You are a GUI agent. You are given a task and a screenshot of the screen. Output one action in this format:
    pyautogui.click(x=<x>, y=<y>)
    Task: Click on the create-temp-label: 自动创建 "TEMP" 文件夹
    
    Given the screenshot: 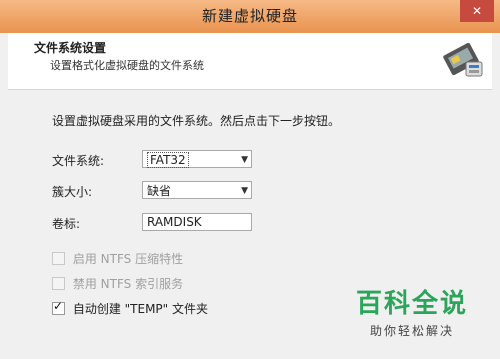 What is the action you would take?
    pyautogui.click(x=140, y=309)
    